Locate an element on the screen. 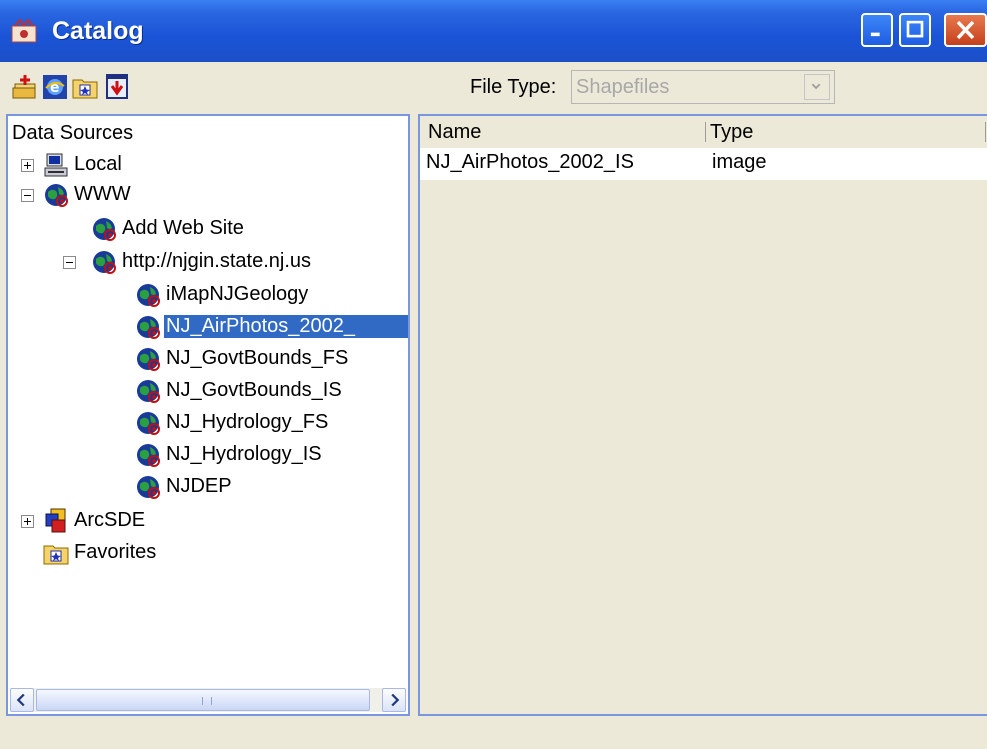  scroll-thumb is located at coordinates (203, 700).